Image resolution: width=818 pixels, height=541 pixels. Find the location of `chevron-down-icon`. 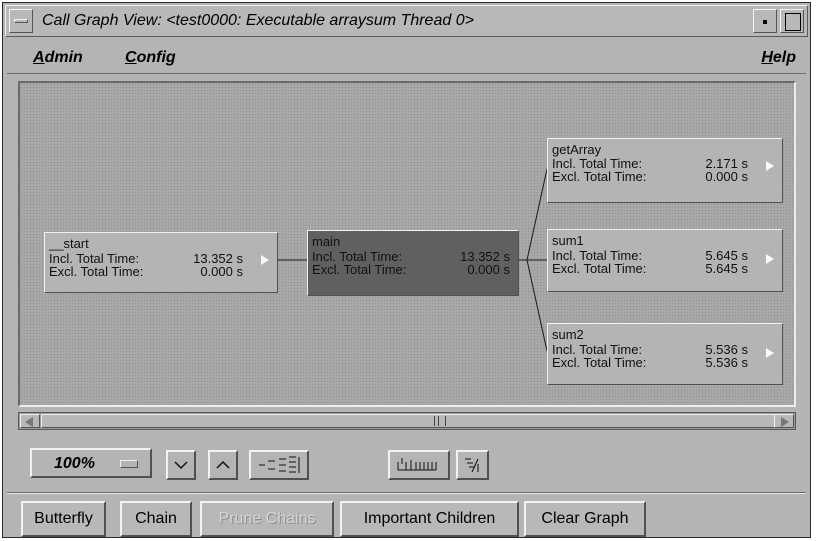

chevron-down-icon is located at coordinates (181, 465).